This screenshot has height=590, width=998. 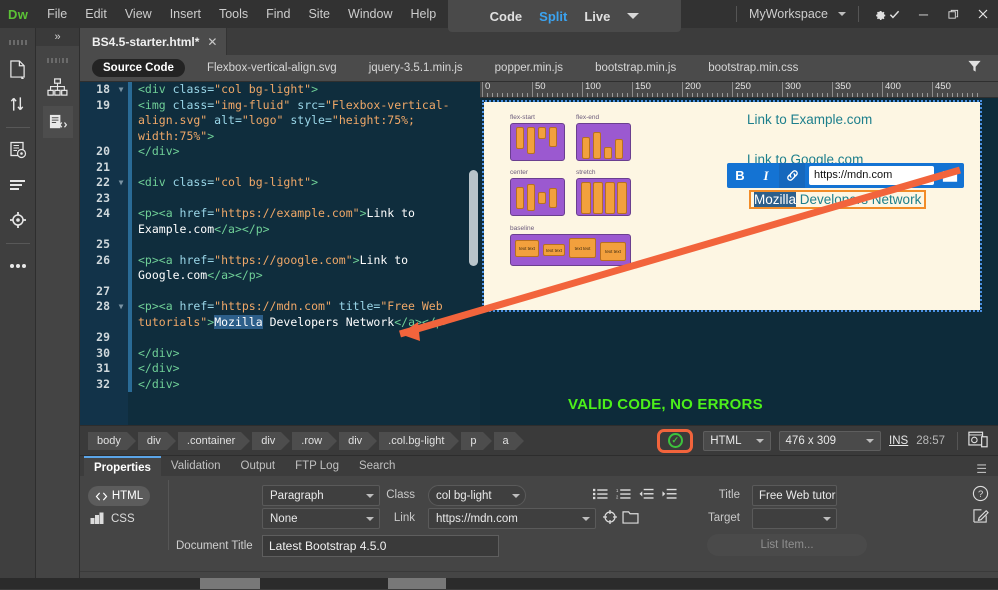 What do you see at coordinates (473, 218) in the screenshot?
I see `code-vertical-scrollbar` at bounding box center [473, 218].